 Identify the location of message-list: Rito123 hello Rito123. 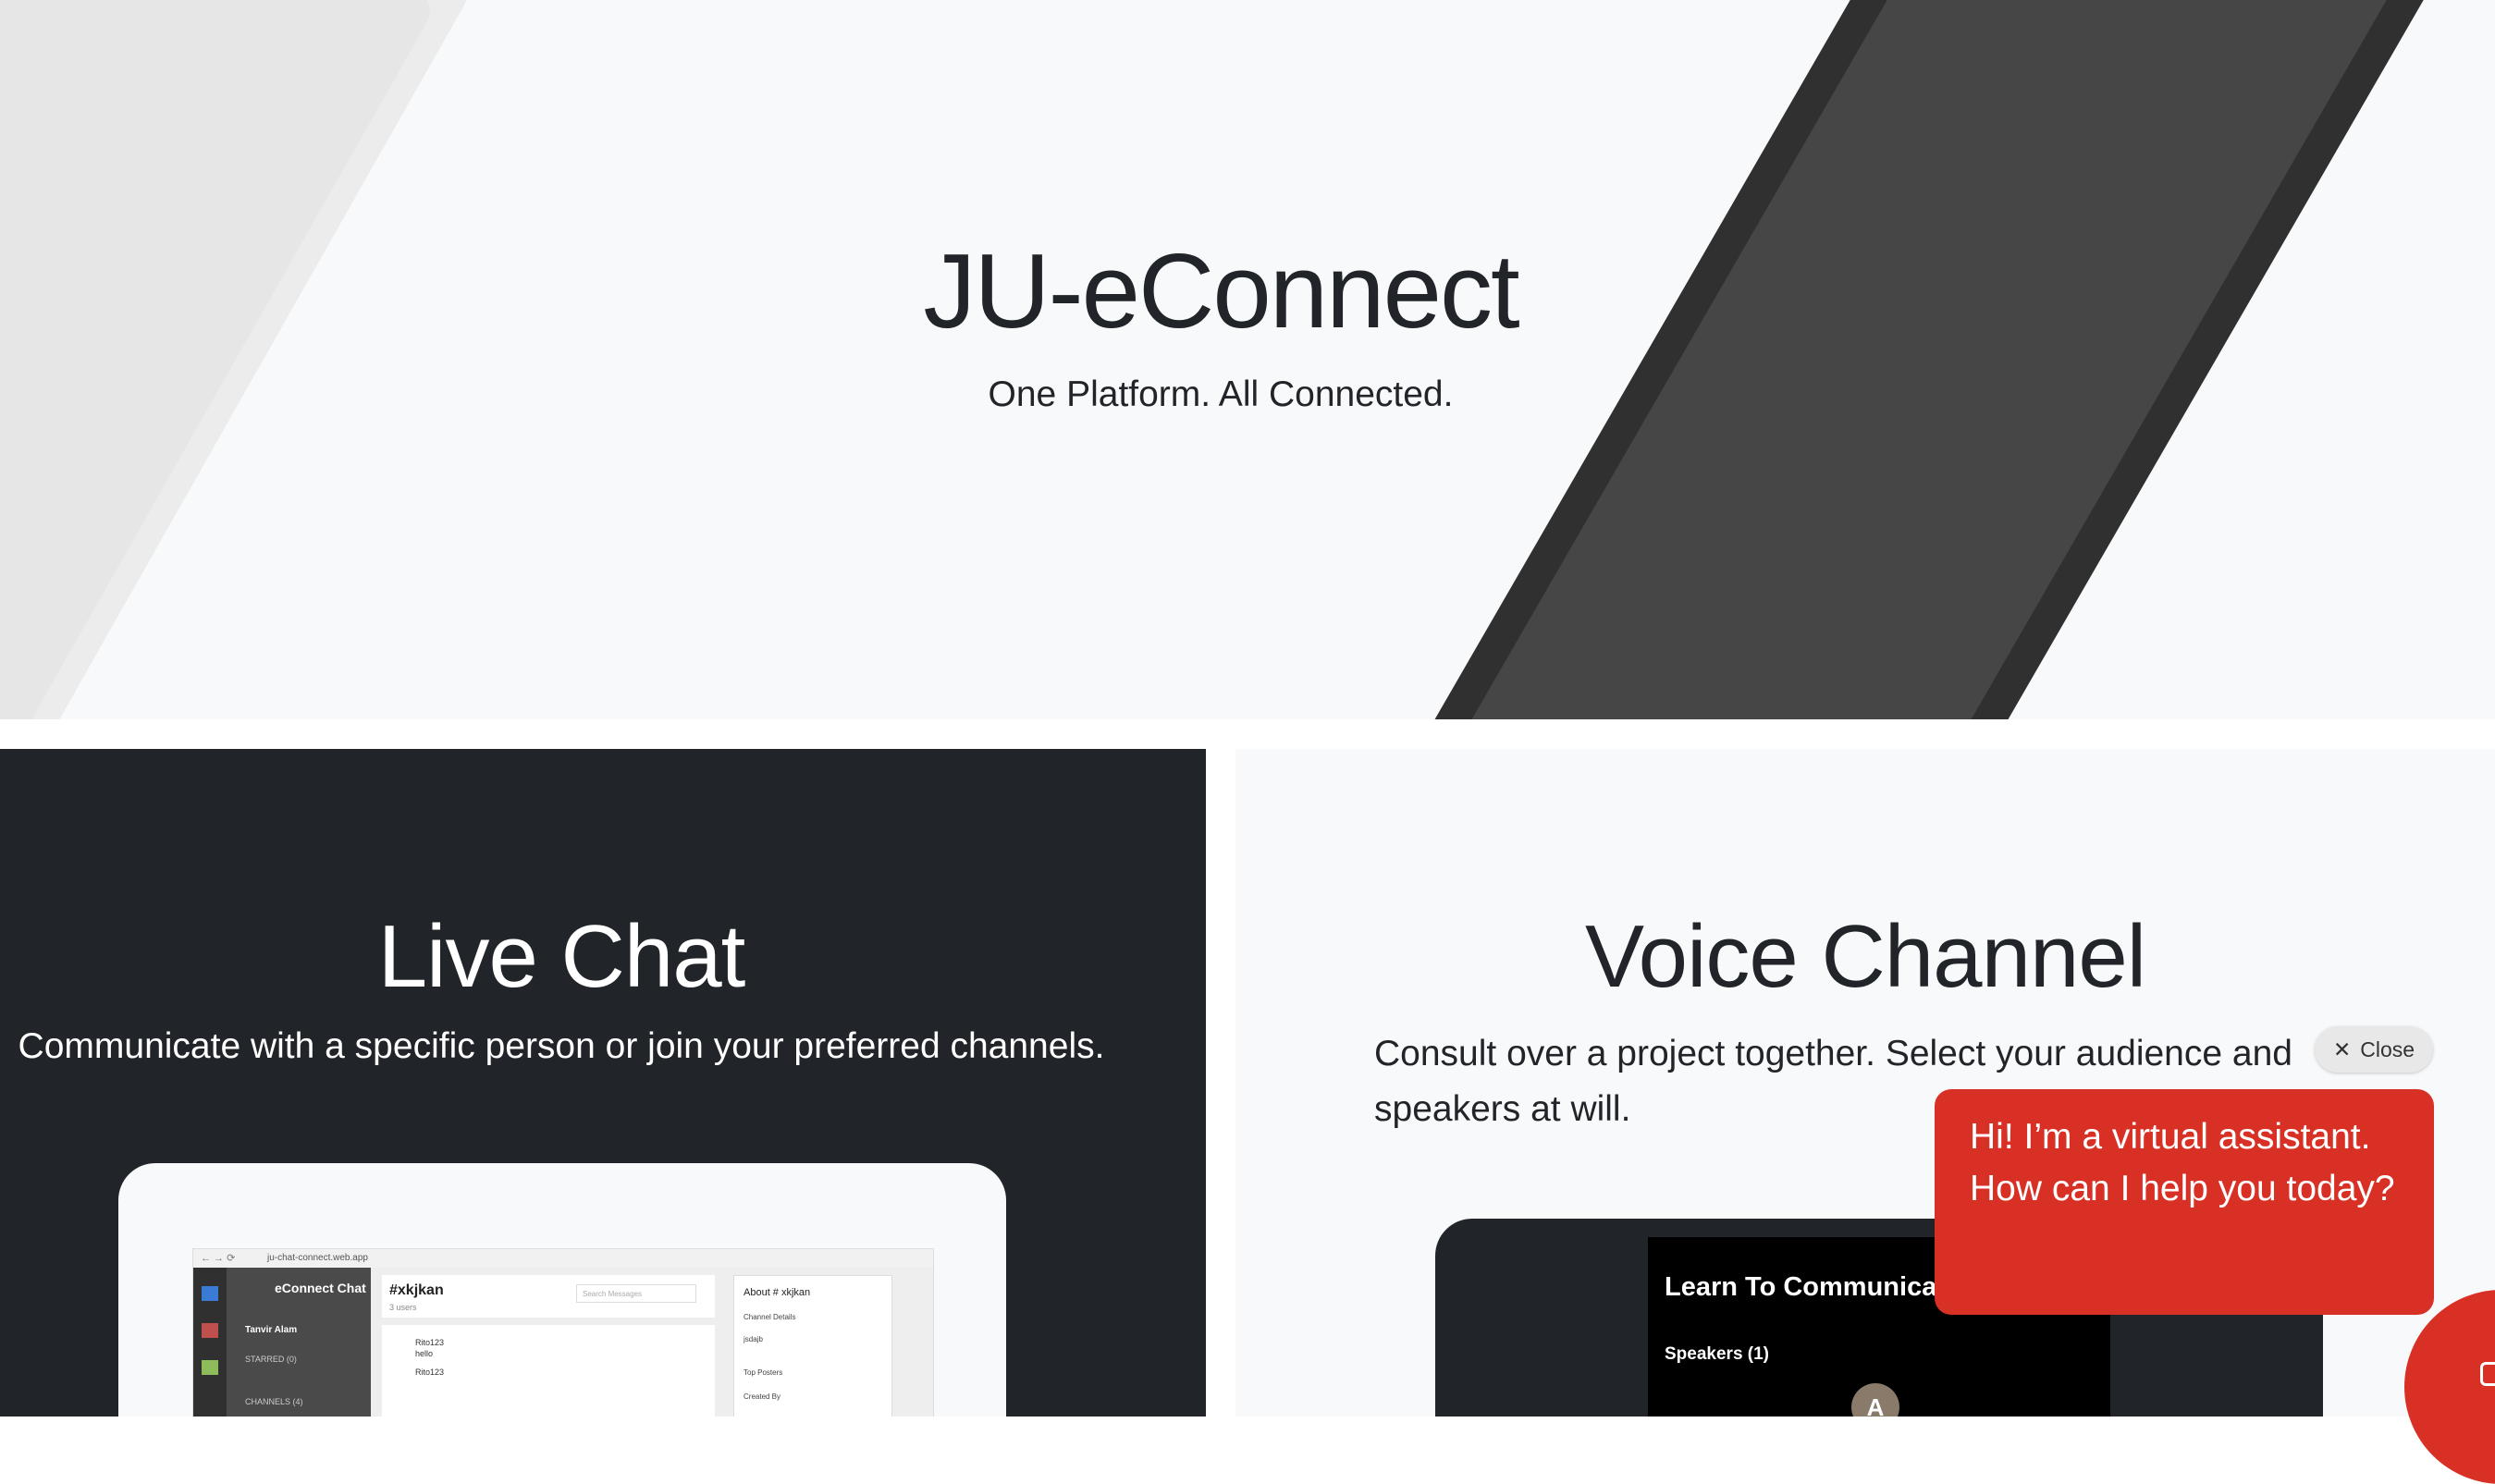
(548, 1371).